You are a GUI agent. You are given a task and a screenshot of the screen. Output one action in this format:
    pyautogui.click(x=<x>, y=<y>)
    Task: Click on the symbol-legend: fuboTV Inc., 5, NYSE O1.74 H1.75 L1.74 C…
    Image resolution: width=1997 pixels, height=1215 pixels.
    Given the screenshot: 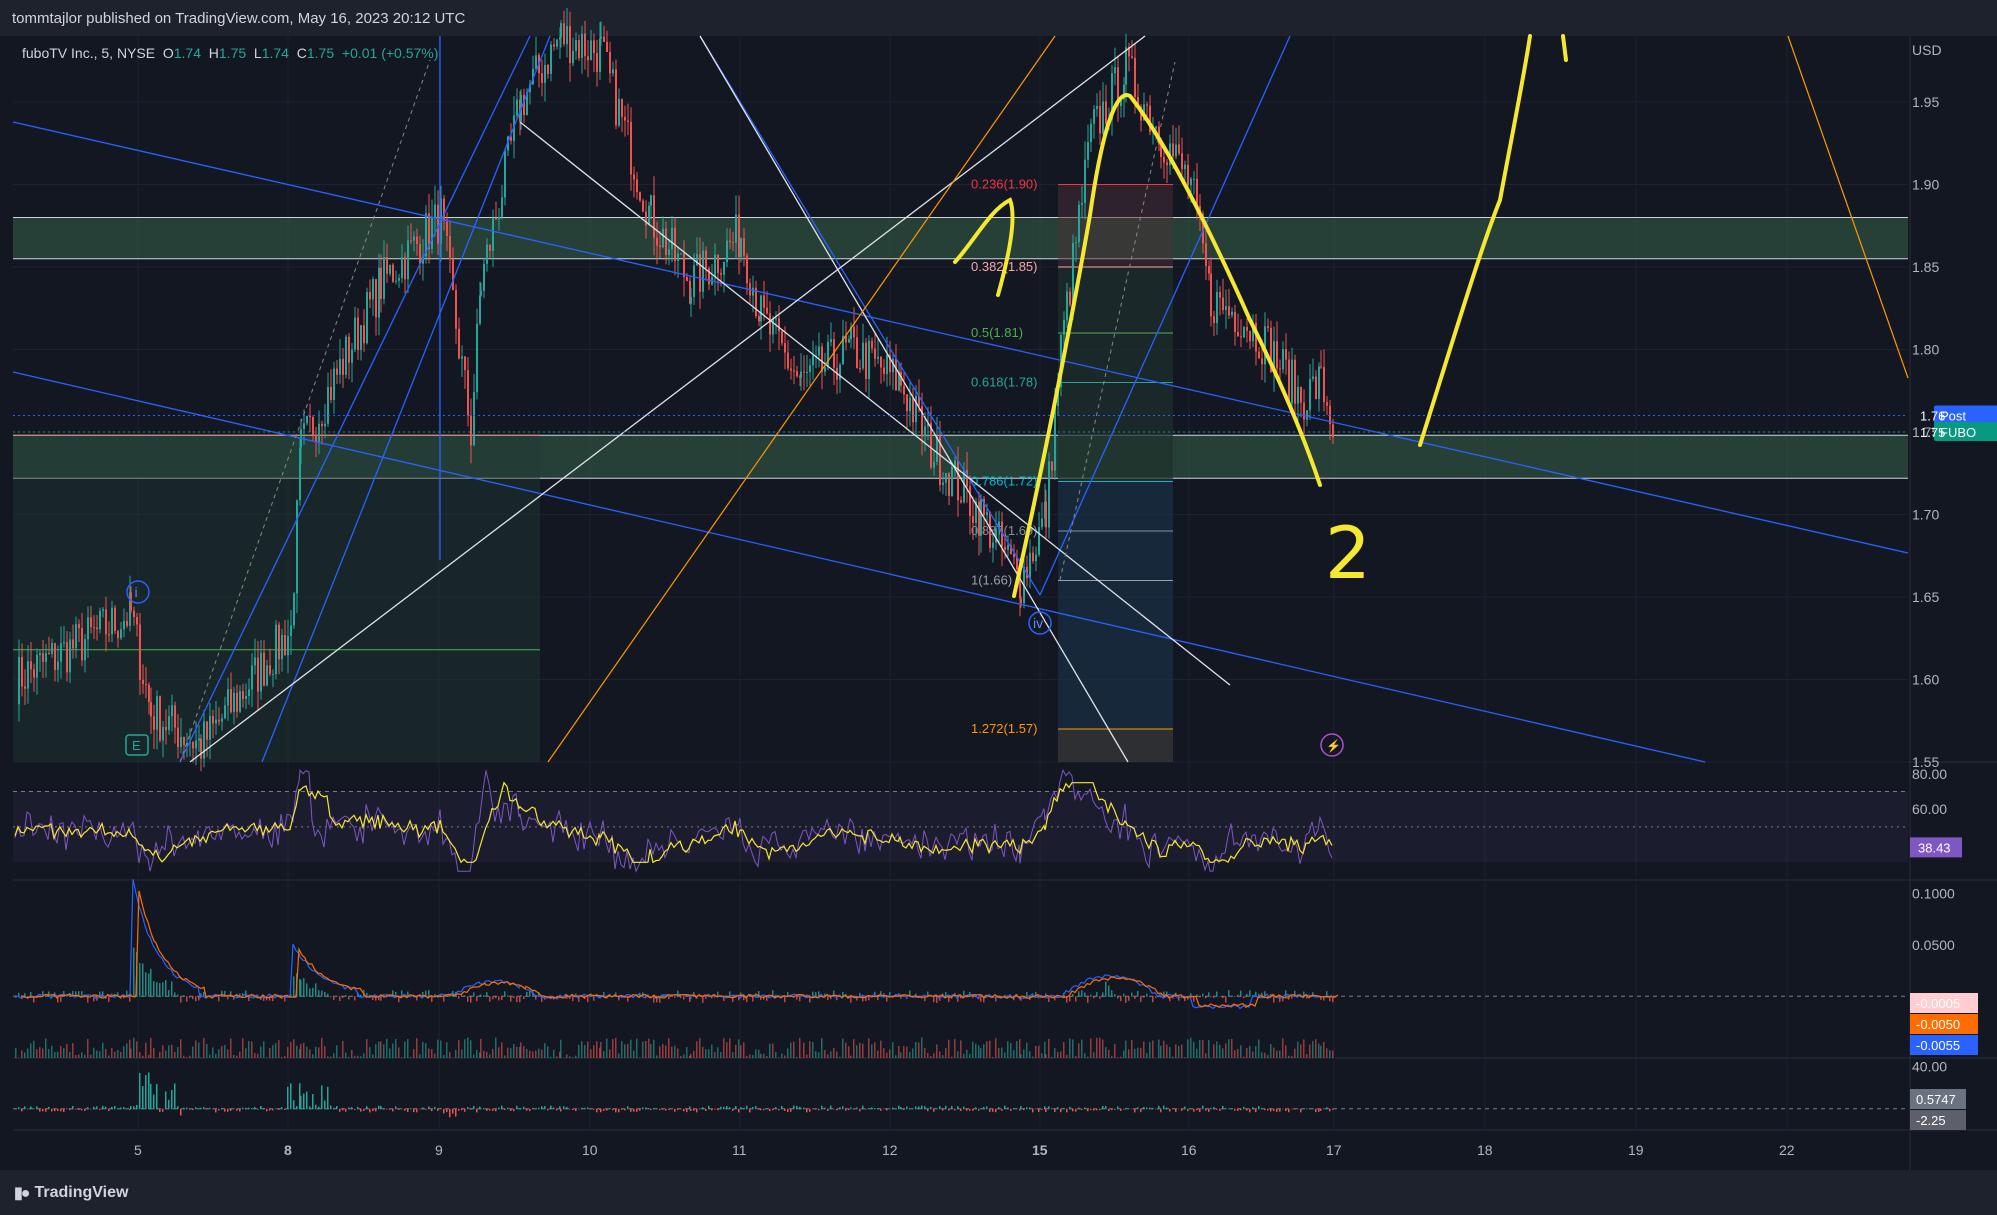 What is the action you would take?
    pyautogui.click(x=230, y=53)
    